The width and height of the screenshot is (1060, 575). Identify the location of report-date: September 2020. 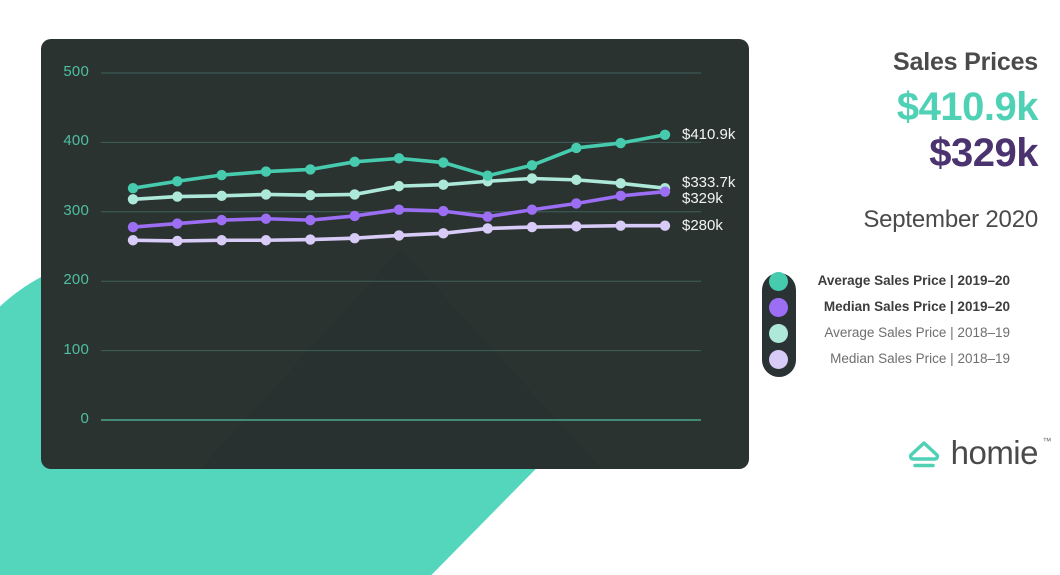
(950, 219).